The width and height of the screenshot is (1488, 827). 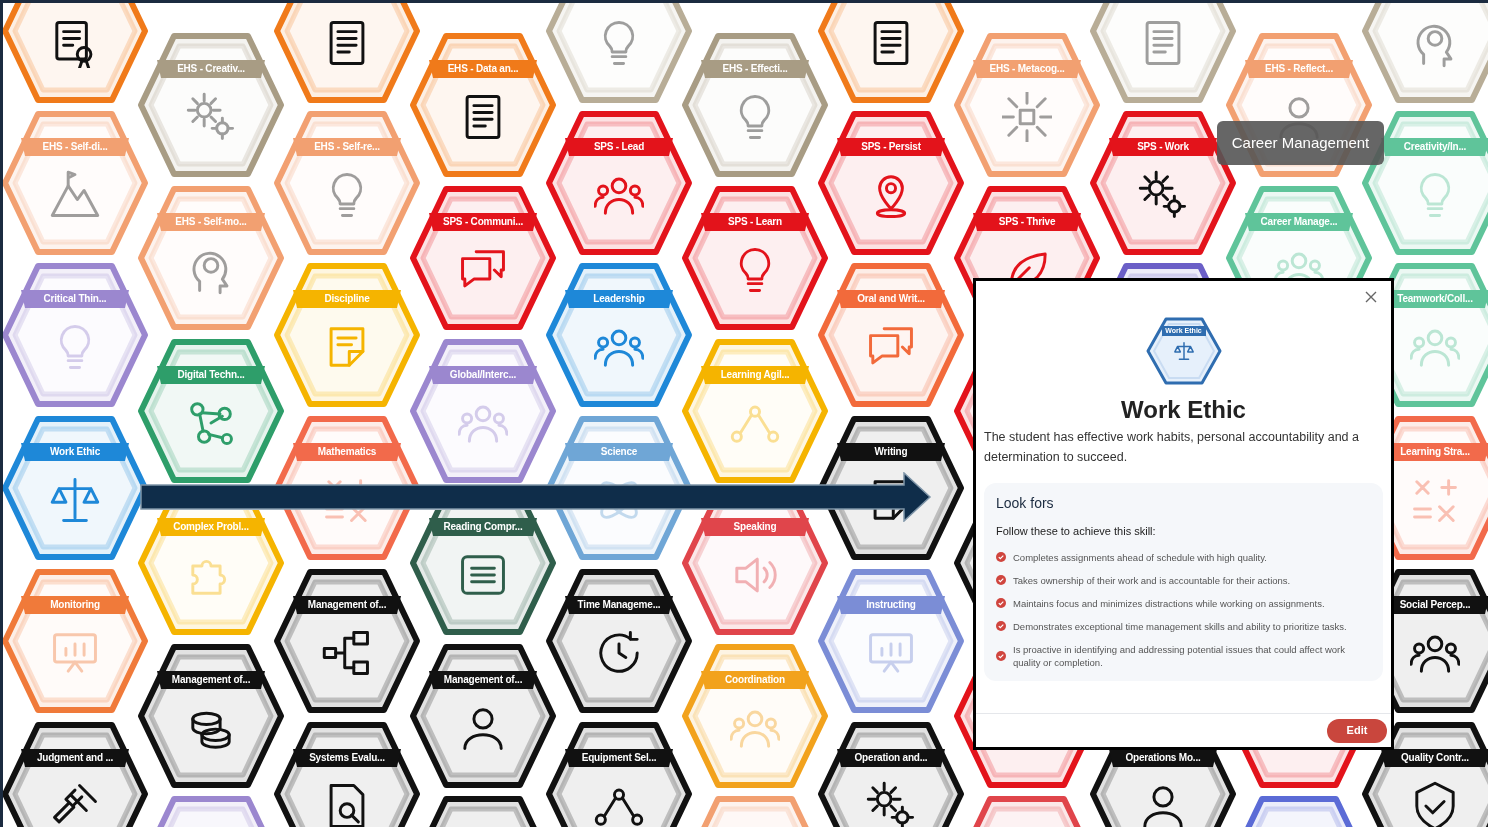 I want to click on panel-subtitle: Follow these to achieve this skill:, so click(x=1076, y=531).